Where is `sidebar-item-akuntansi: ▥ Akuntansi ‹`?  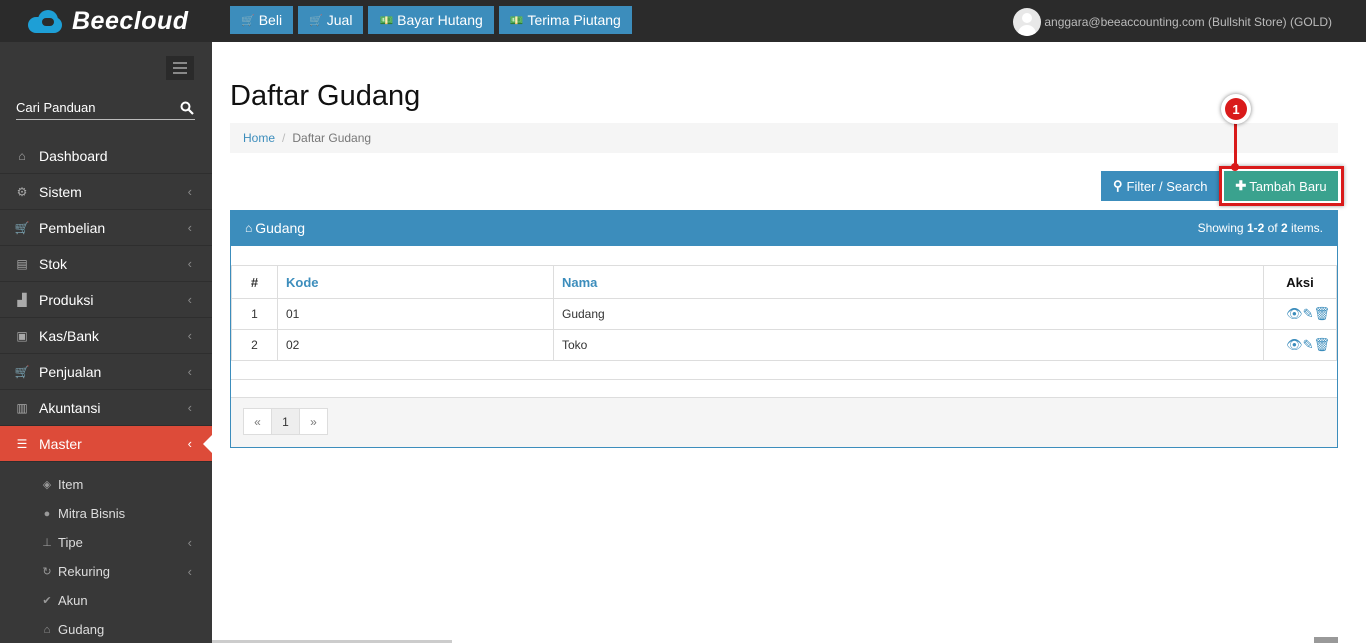
sidebar-item-akuntansi: ▥ Akuntansi ‹ is located at coordinates (106, 408).